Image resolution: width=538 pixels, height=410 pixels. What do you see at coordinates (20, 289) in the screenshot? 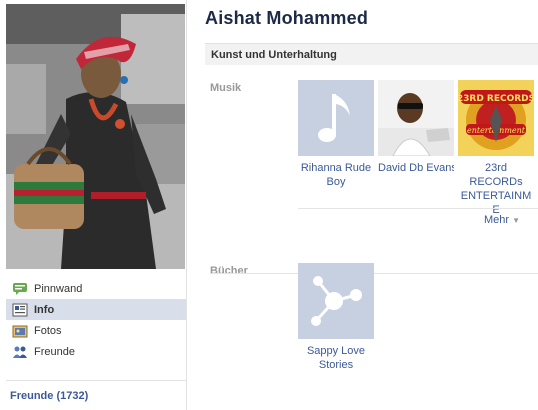
I see `wall-icon` at bounding box center [20, 289].